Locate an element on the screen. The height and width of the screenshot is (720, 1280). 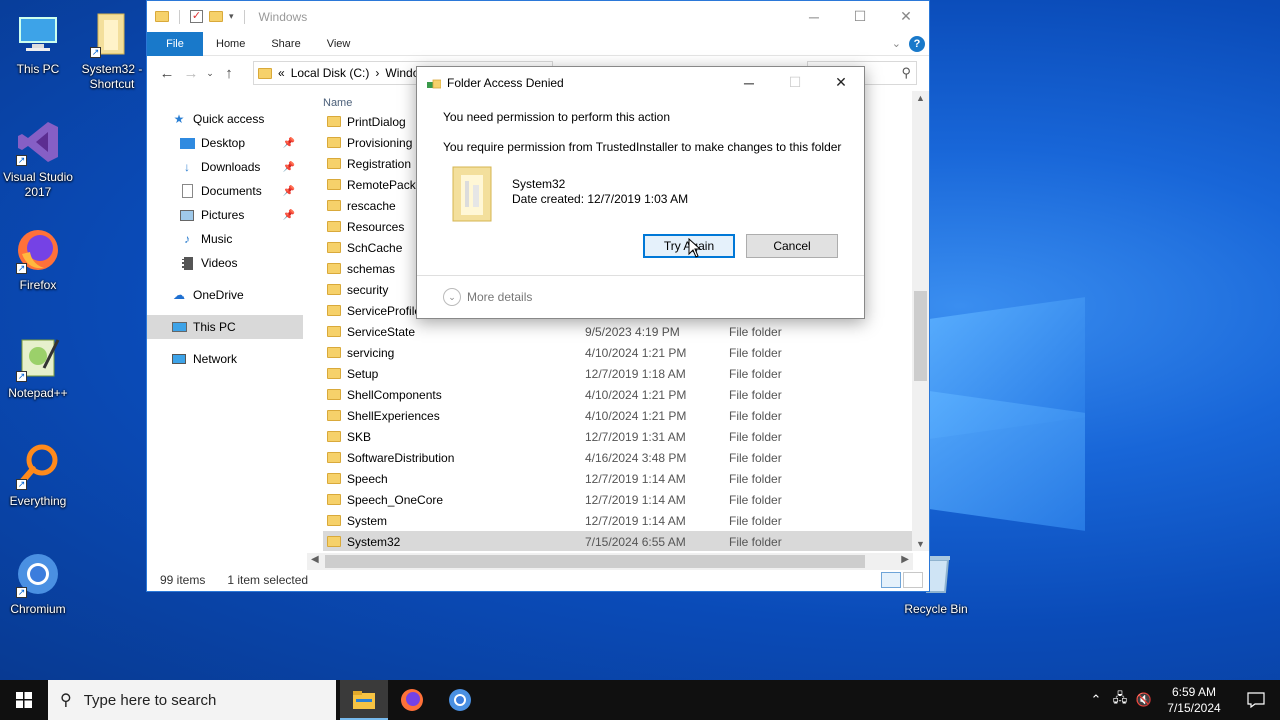
notification-icon is located at coordinates (1256, 700).